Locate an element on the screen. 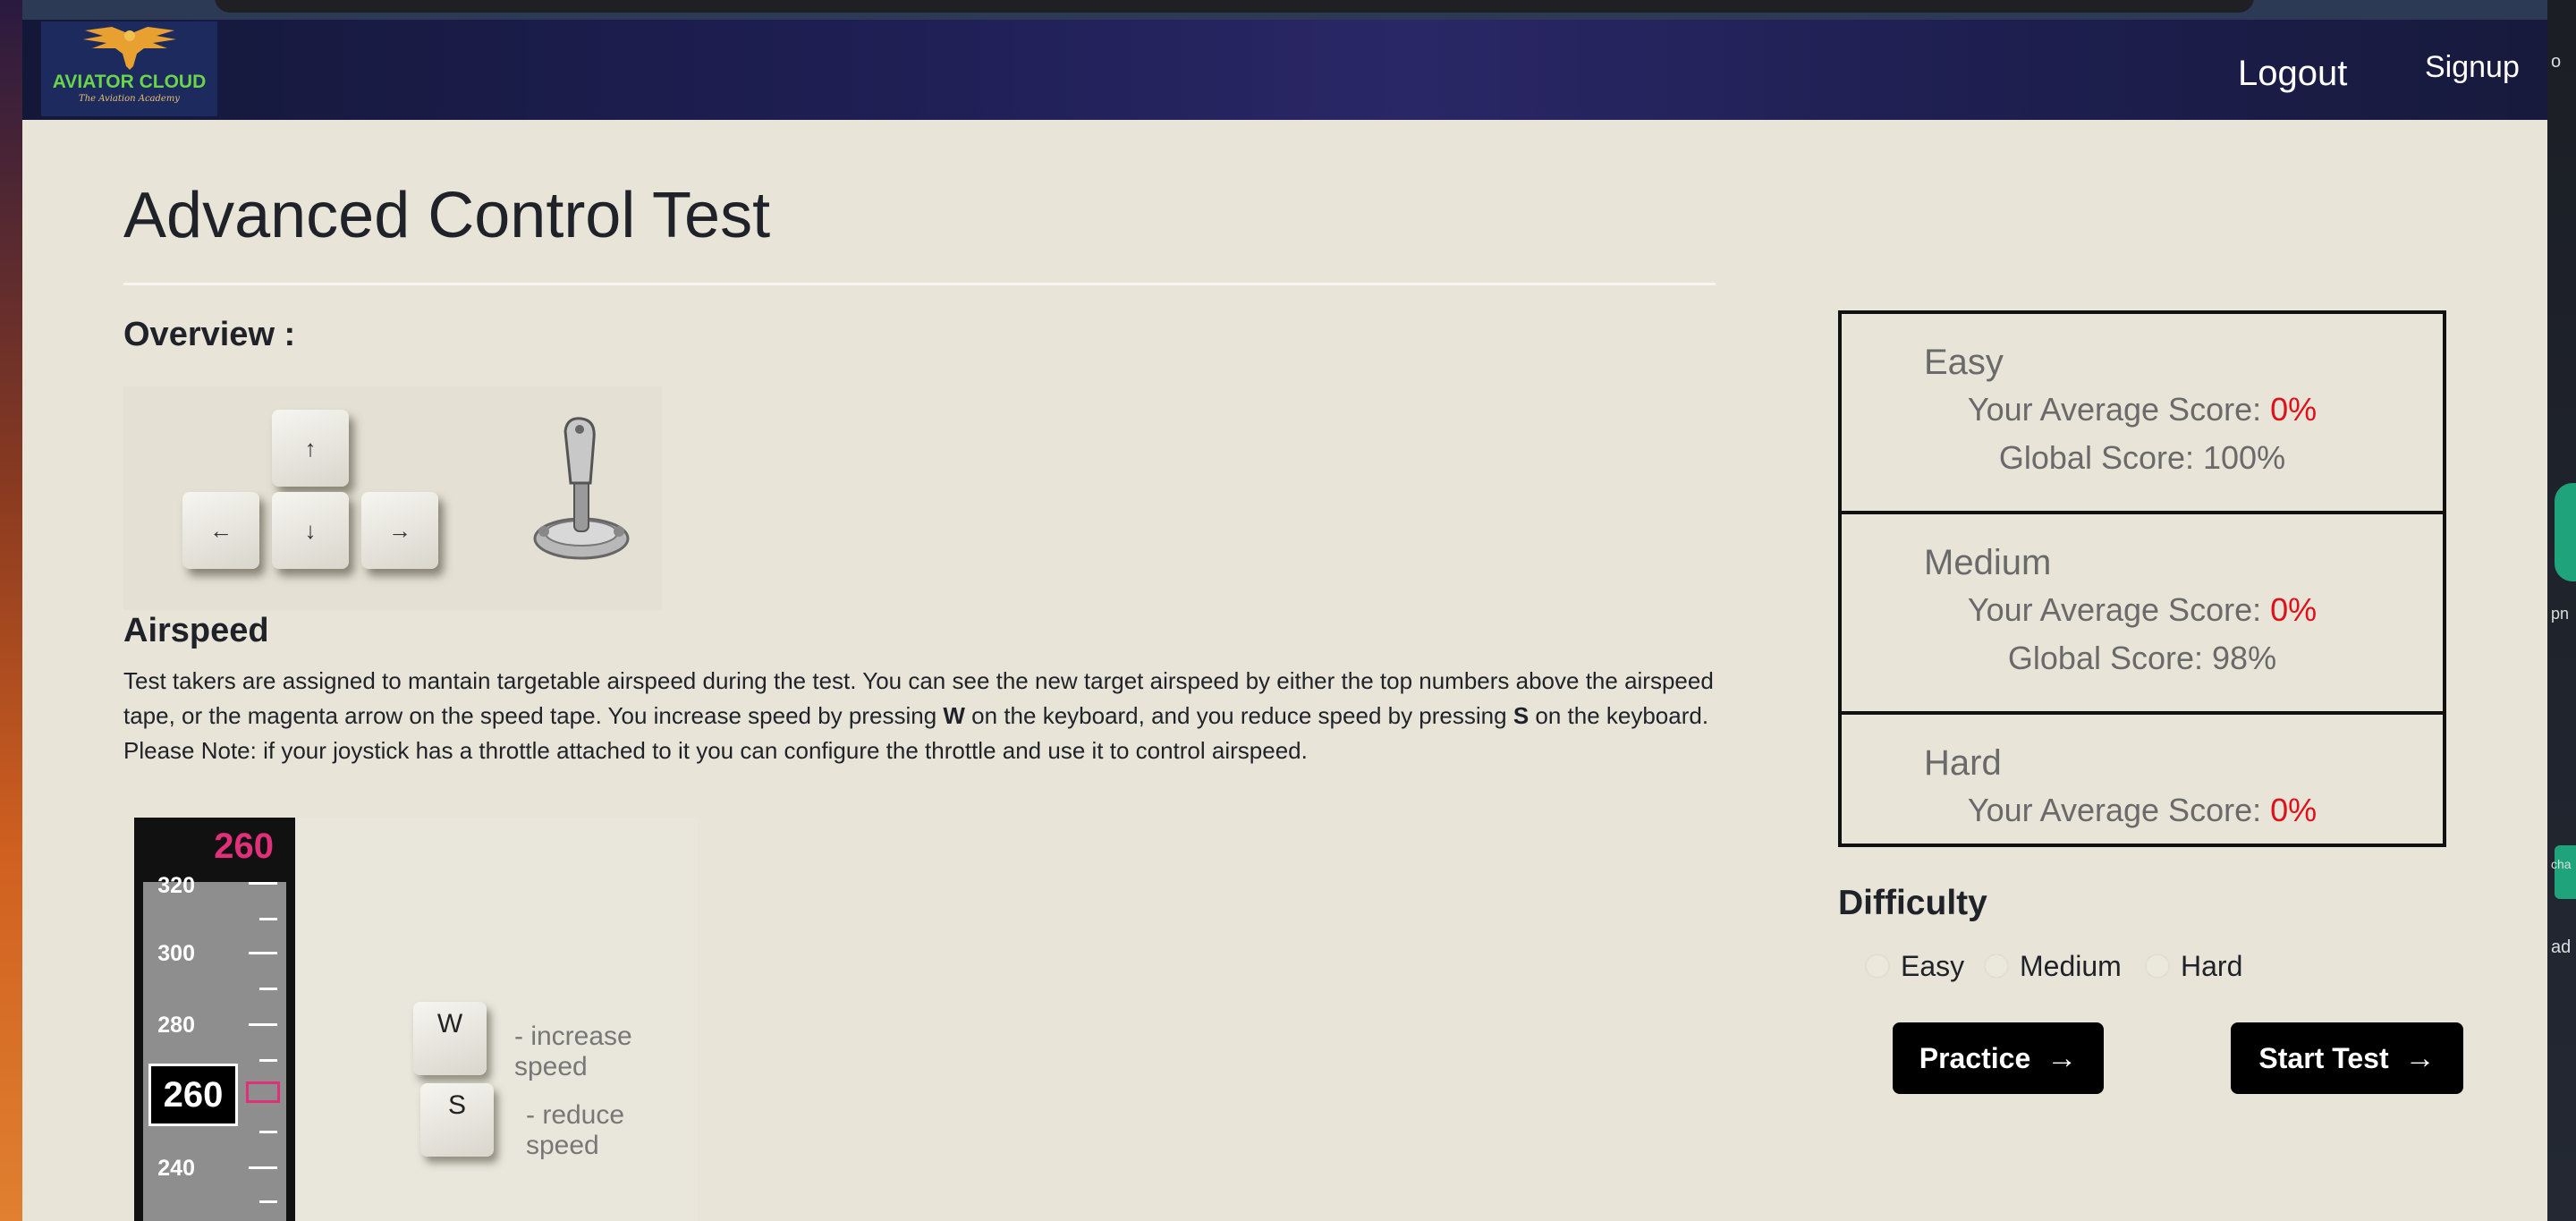 The width and height of the screenshot is (2576, 1221). global-score-value: 98% is located at coordinates (2244, 658).